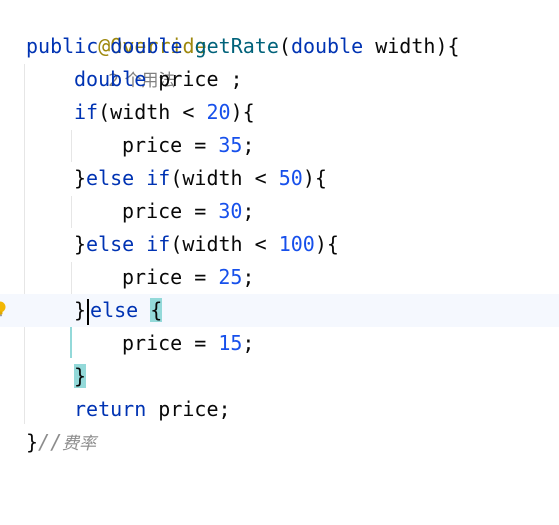 This screenshot has height=525, width=559. Describe the element at coordinates (80, 376) in the screenshot. I see `matched-close-brace: }` at that location.